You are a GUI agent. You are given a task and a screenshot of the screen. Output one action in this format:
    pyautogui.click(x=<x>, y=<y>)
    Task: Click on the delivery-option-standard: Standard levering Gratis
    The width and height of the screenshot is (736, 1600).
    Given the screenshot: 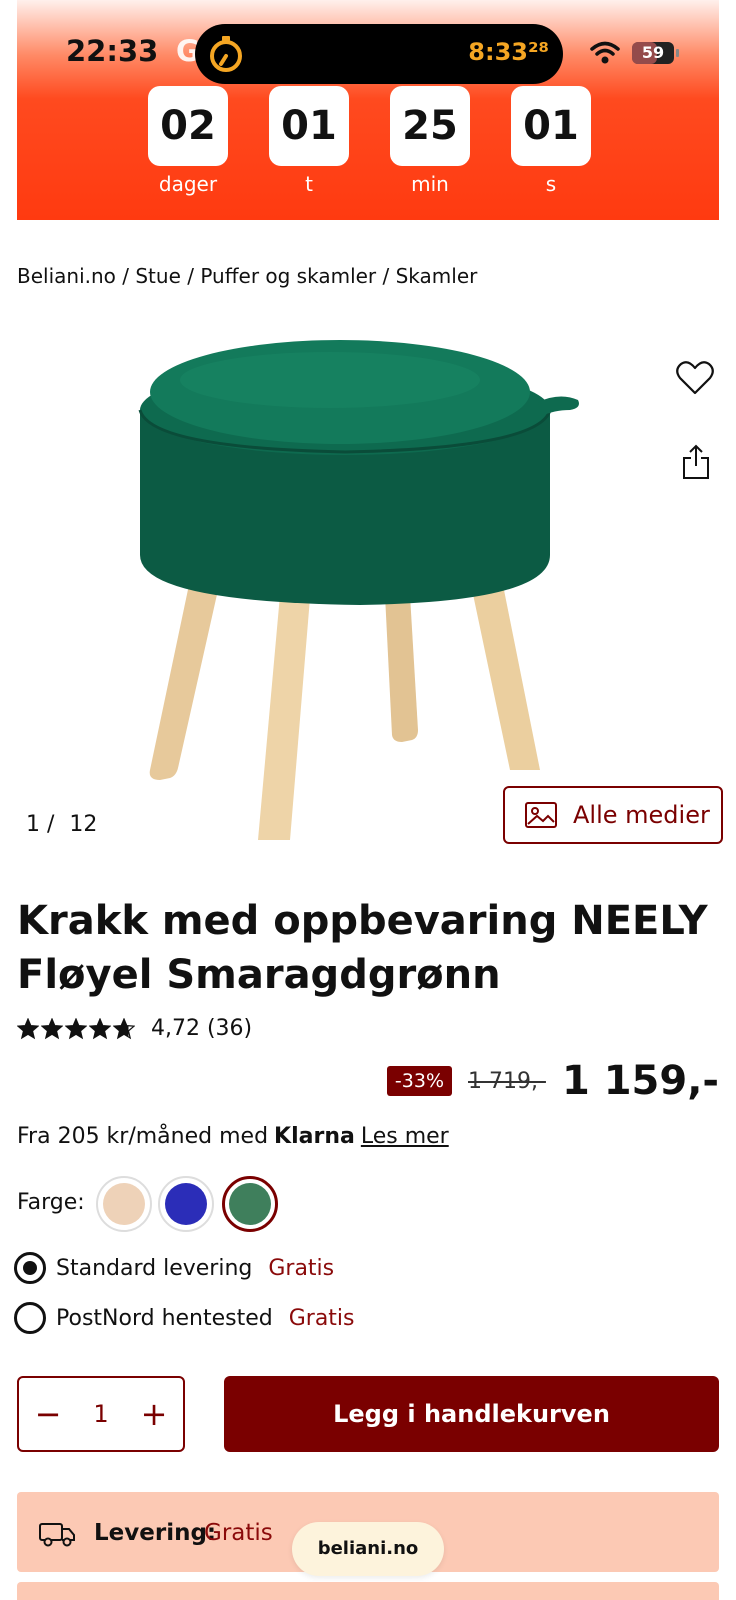 What is the action you would take?
    pyautogui.click(x=174, y=1268)
    